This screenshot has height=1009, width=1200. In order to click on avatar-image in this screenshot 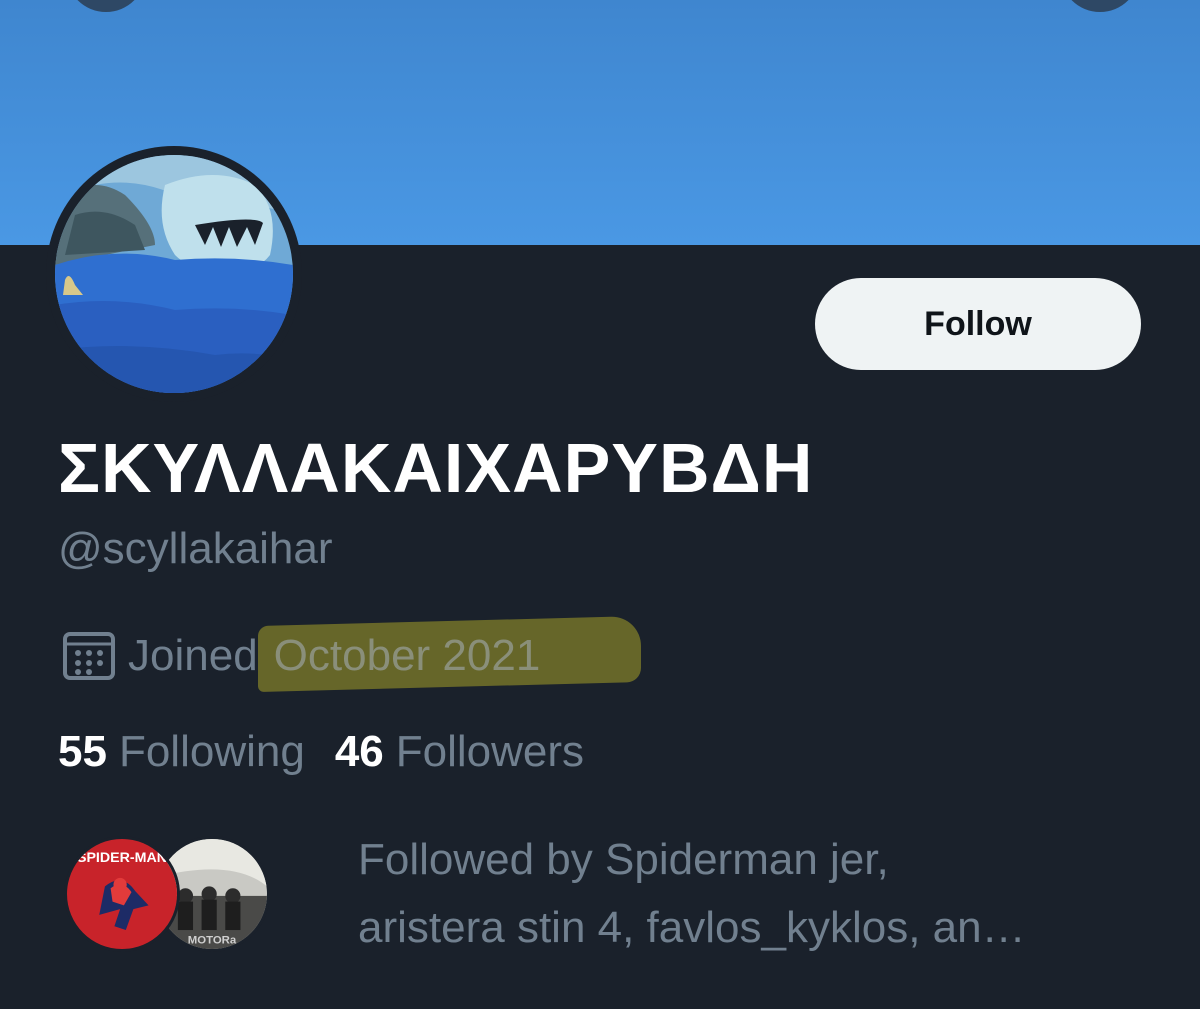, I will do `click(174, 274)`.